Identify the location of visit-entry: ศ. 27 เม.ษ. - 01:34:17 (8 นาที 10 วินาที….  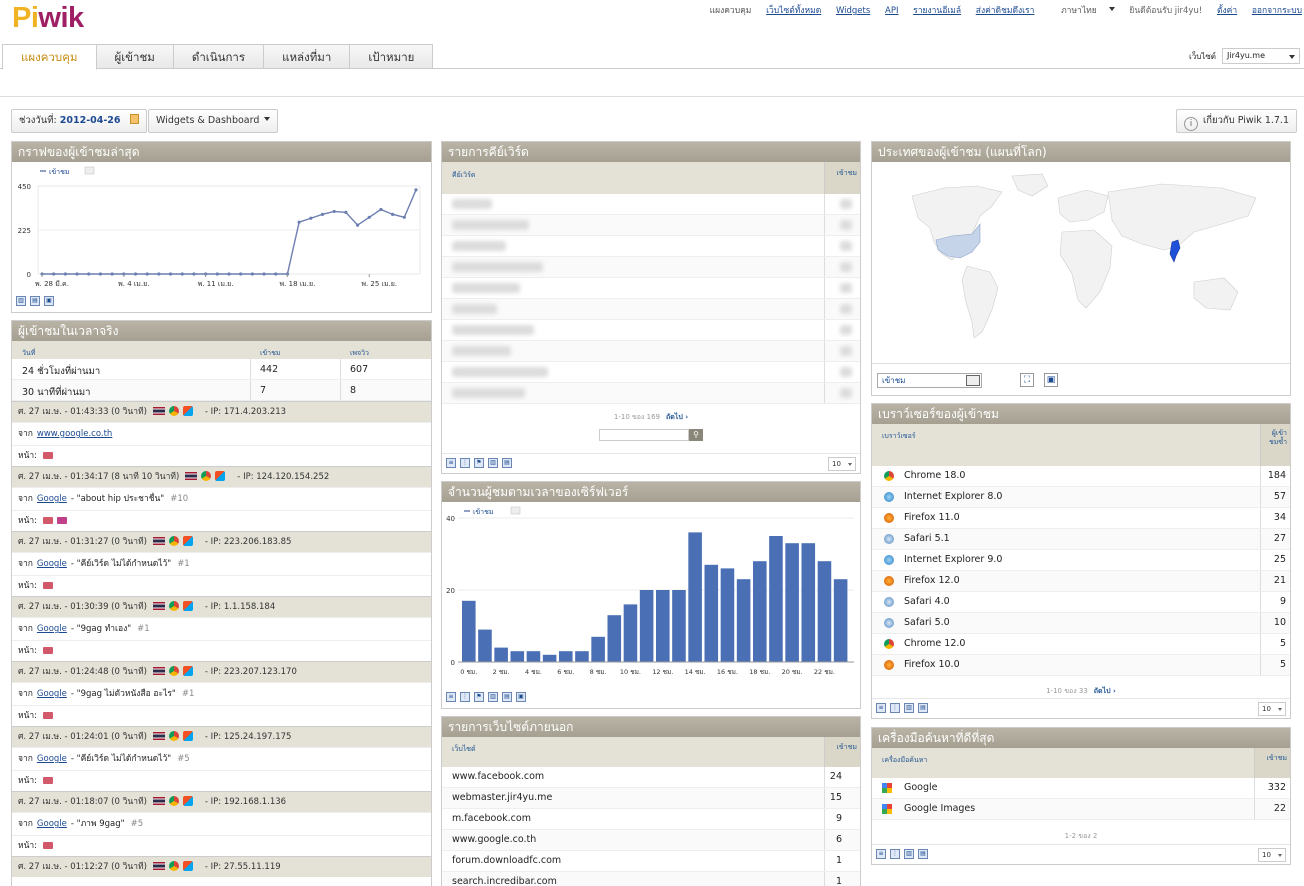
(221, 498).